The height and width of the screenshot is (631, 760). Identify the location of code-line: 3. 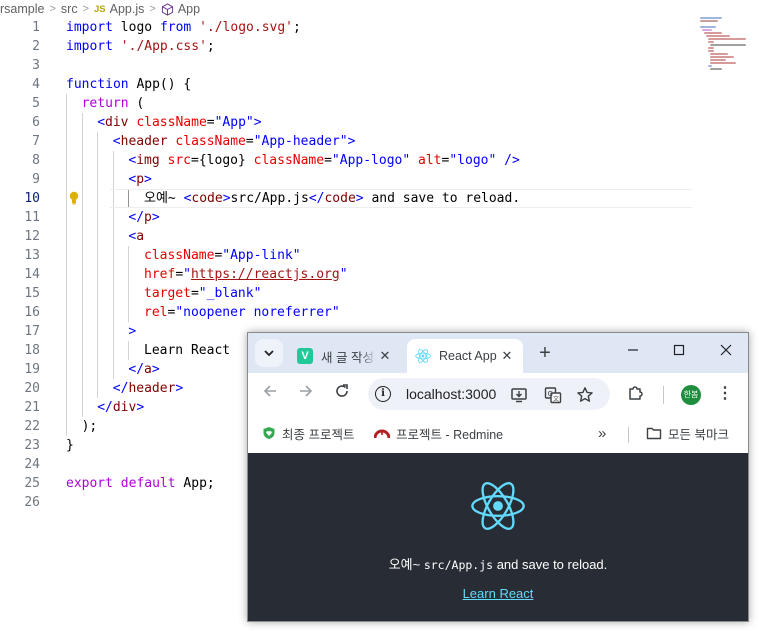
(380, 65).